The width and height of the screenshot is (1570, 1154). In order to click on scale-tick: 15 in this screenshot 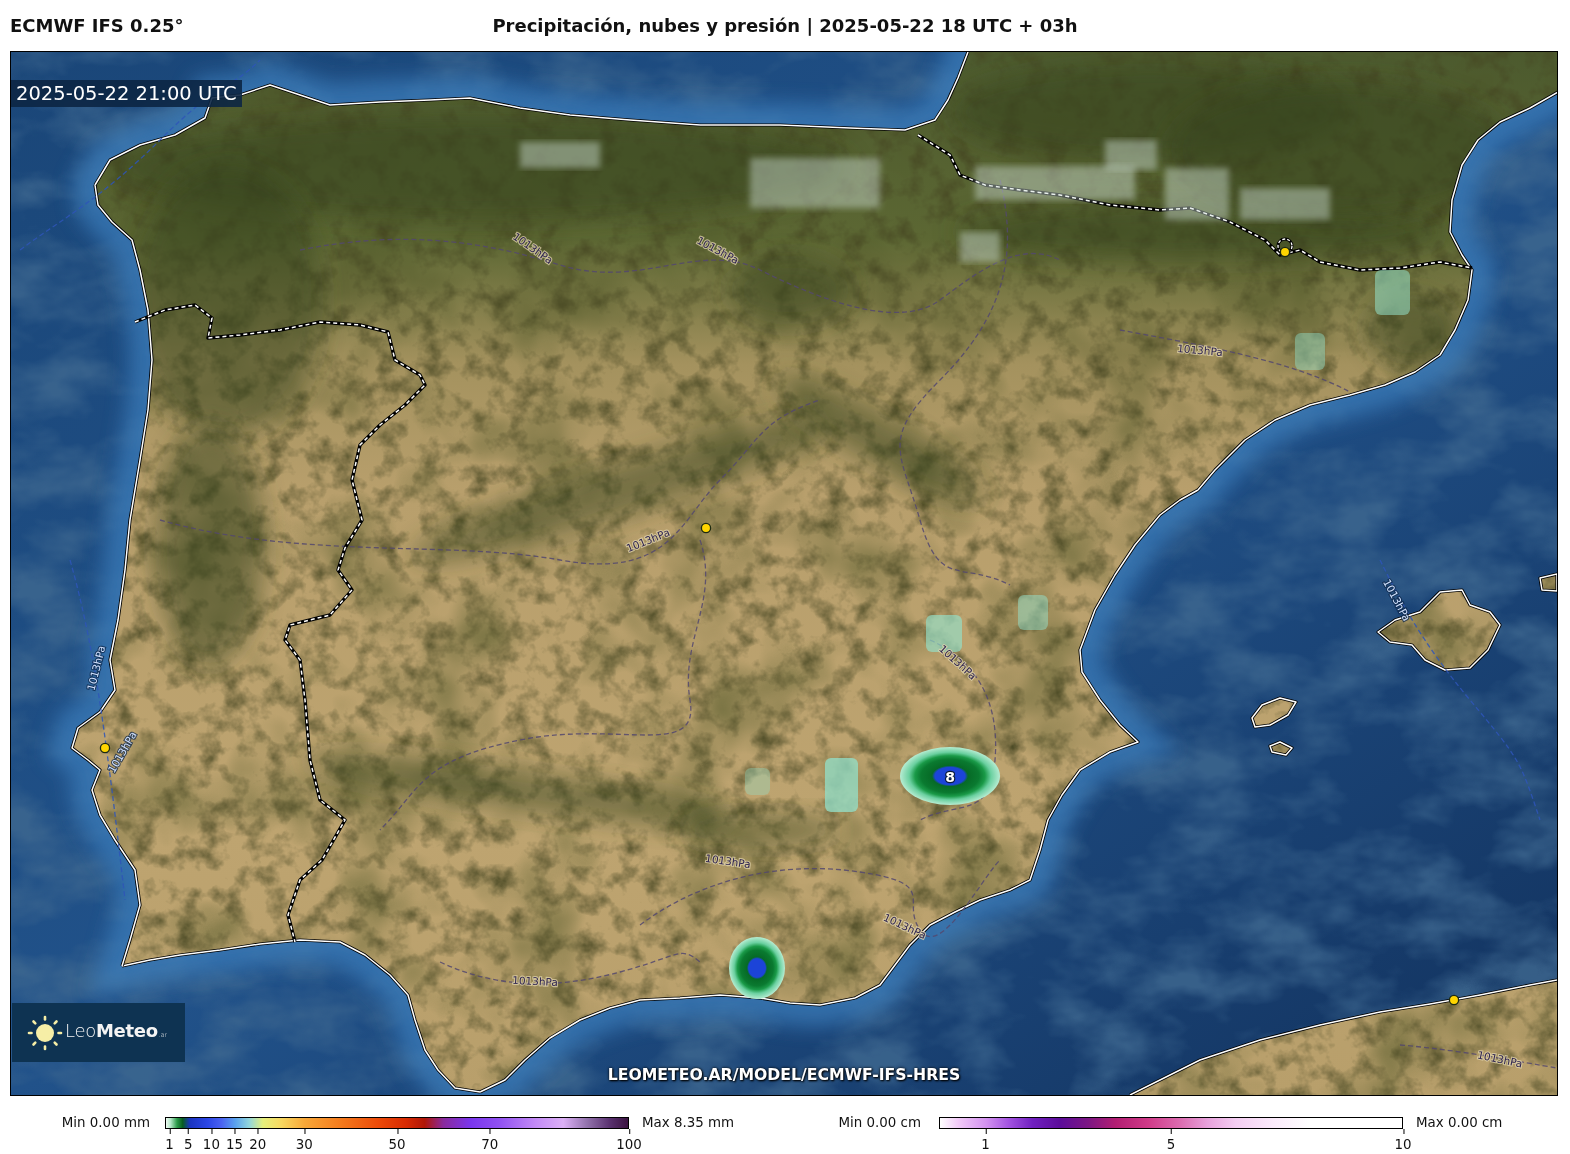, I will do `click(235, 1140)`.